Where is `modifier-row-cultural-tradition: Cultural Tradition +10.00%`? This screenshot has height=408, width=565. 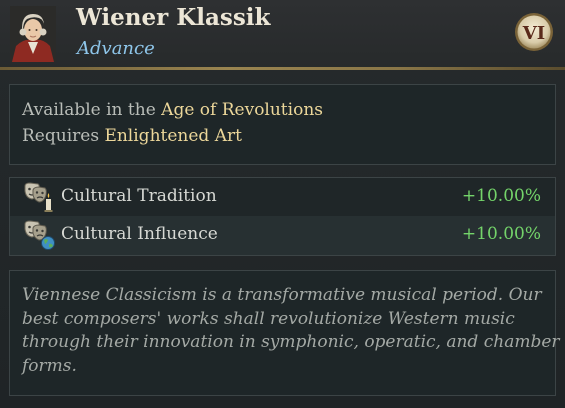 modifier-row-cultural-tradition: Cultural Tradition +10.00% is located at coordinates (282, 197).